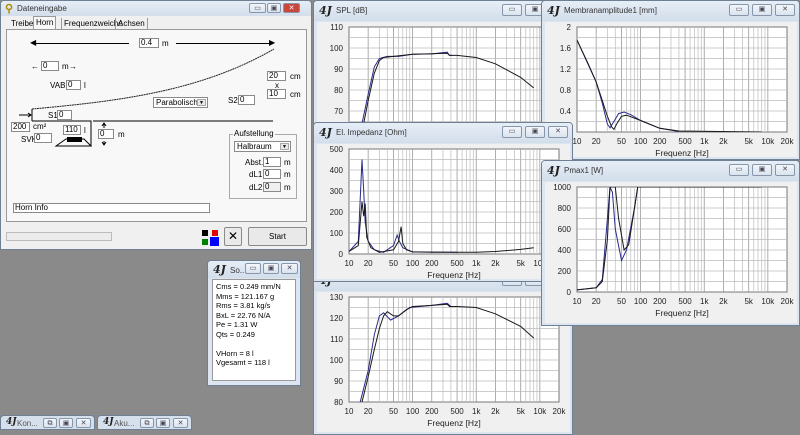 The width and height of the screenshot is (800, 435). What do you see at coordinates (768, 301) in the screenshot?
I see `x-tick-label: 10k` at bounding box center [768, 301].